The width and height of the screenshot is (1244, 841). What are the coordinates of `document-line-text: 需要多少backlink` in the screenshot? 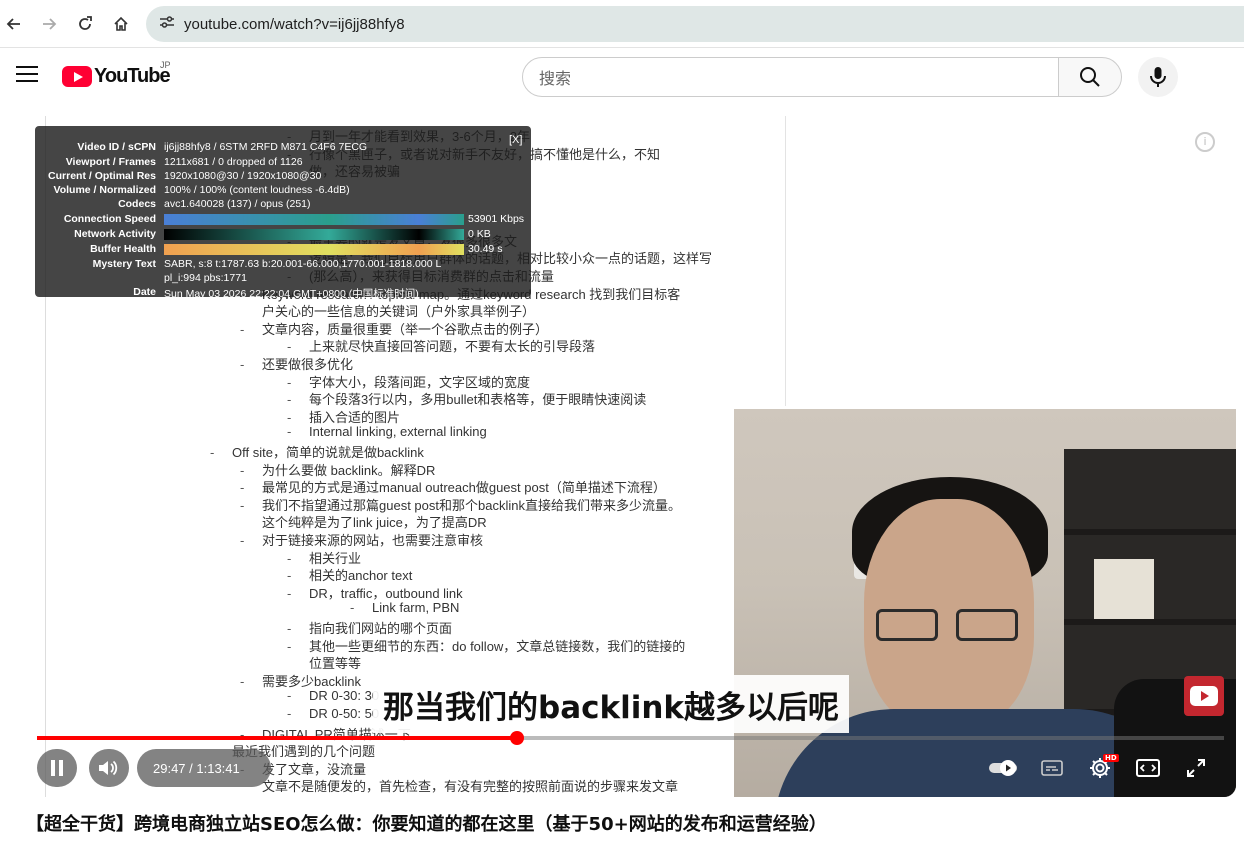 It's located at (311, 681).